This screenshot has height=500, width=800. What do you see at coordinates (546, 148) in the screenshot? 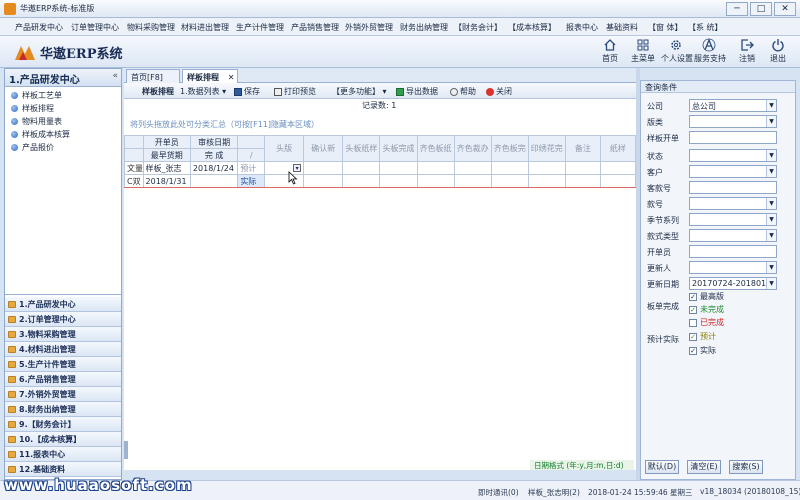
I see `column-header: 印绣花完` at bounding box center [546, 148].